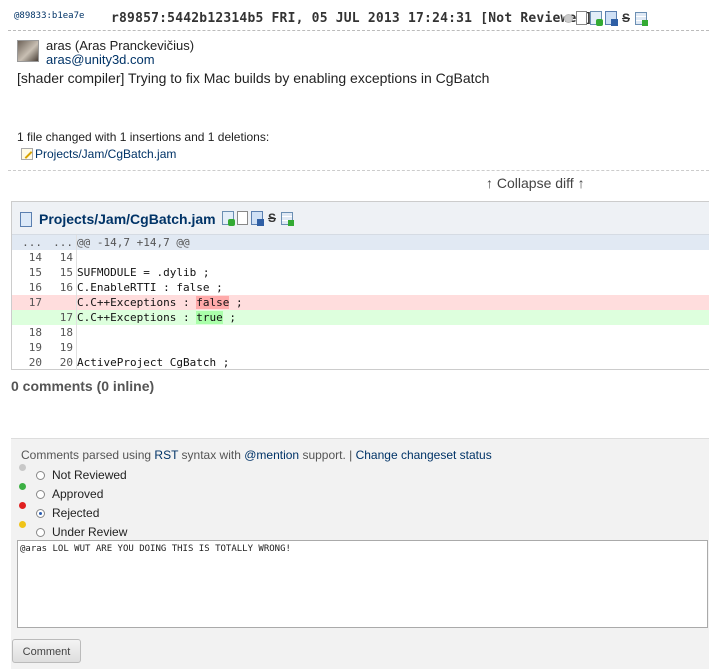  I want to click on old-line-number: 15, so click(27, 272).